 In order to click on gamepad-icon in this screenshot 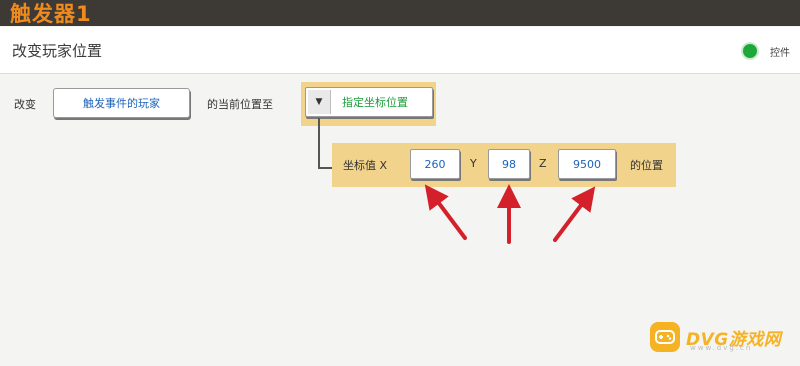, I will do `click(665, 337)`.